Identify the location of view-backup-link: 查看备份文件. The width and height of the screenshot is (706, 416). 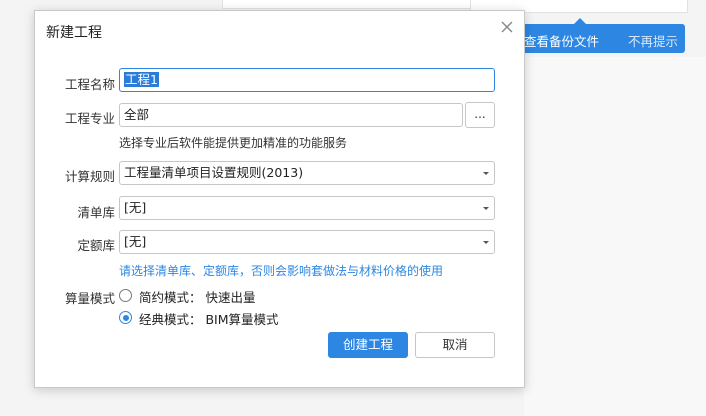
(561, 40).